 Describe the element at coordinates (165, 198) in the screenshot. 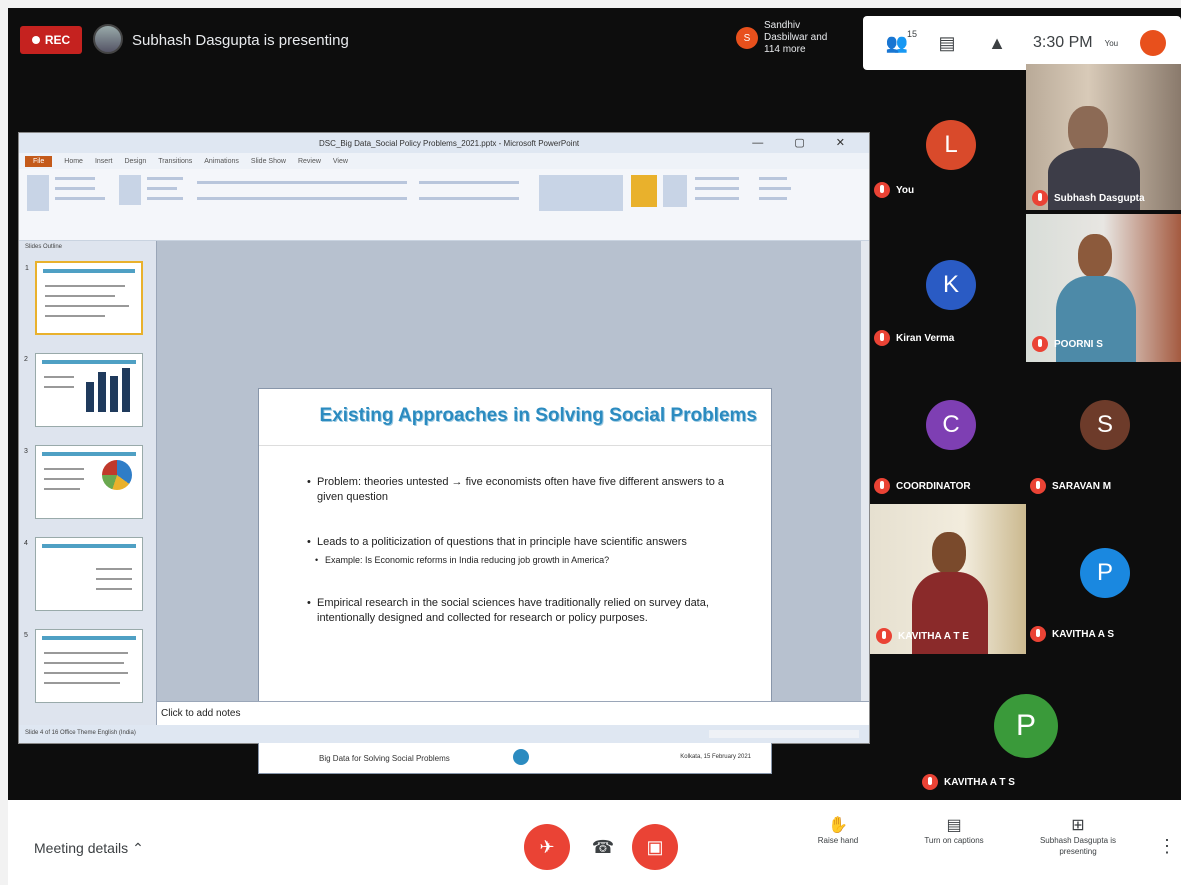

I see `ribbon-section` at that location.